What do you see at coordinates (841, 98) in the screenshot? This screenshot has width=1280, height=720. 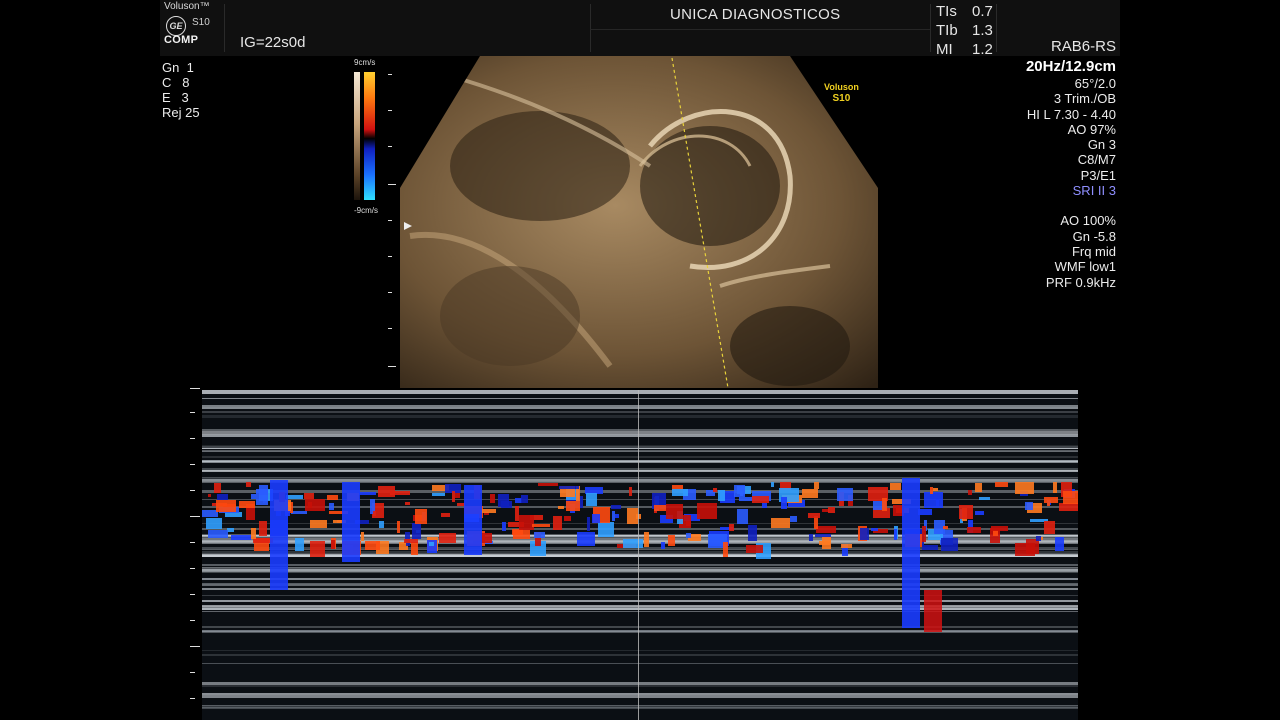 I see `voluson-overlay-model: S10` at bounding box center [841, 98].